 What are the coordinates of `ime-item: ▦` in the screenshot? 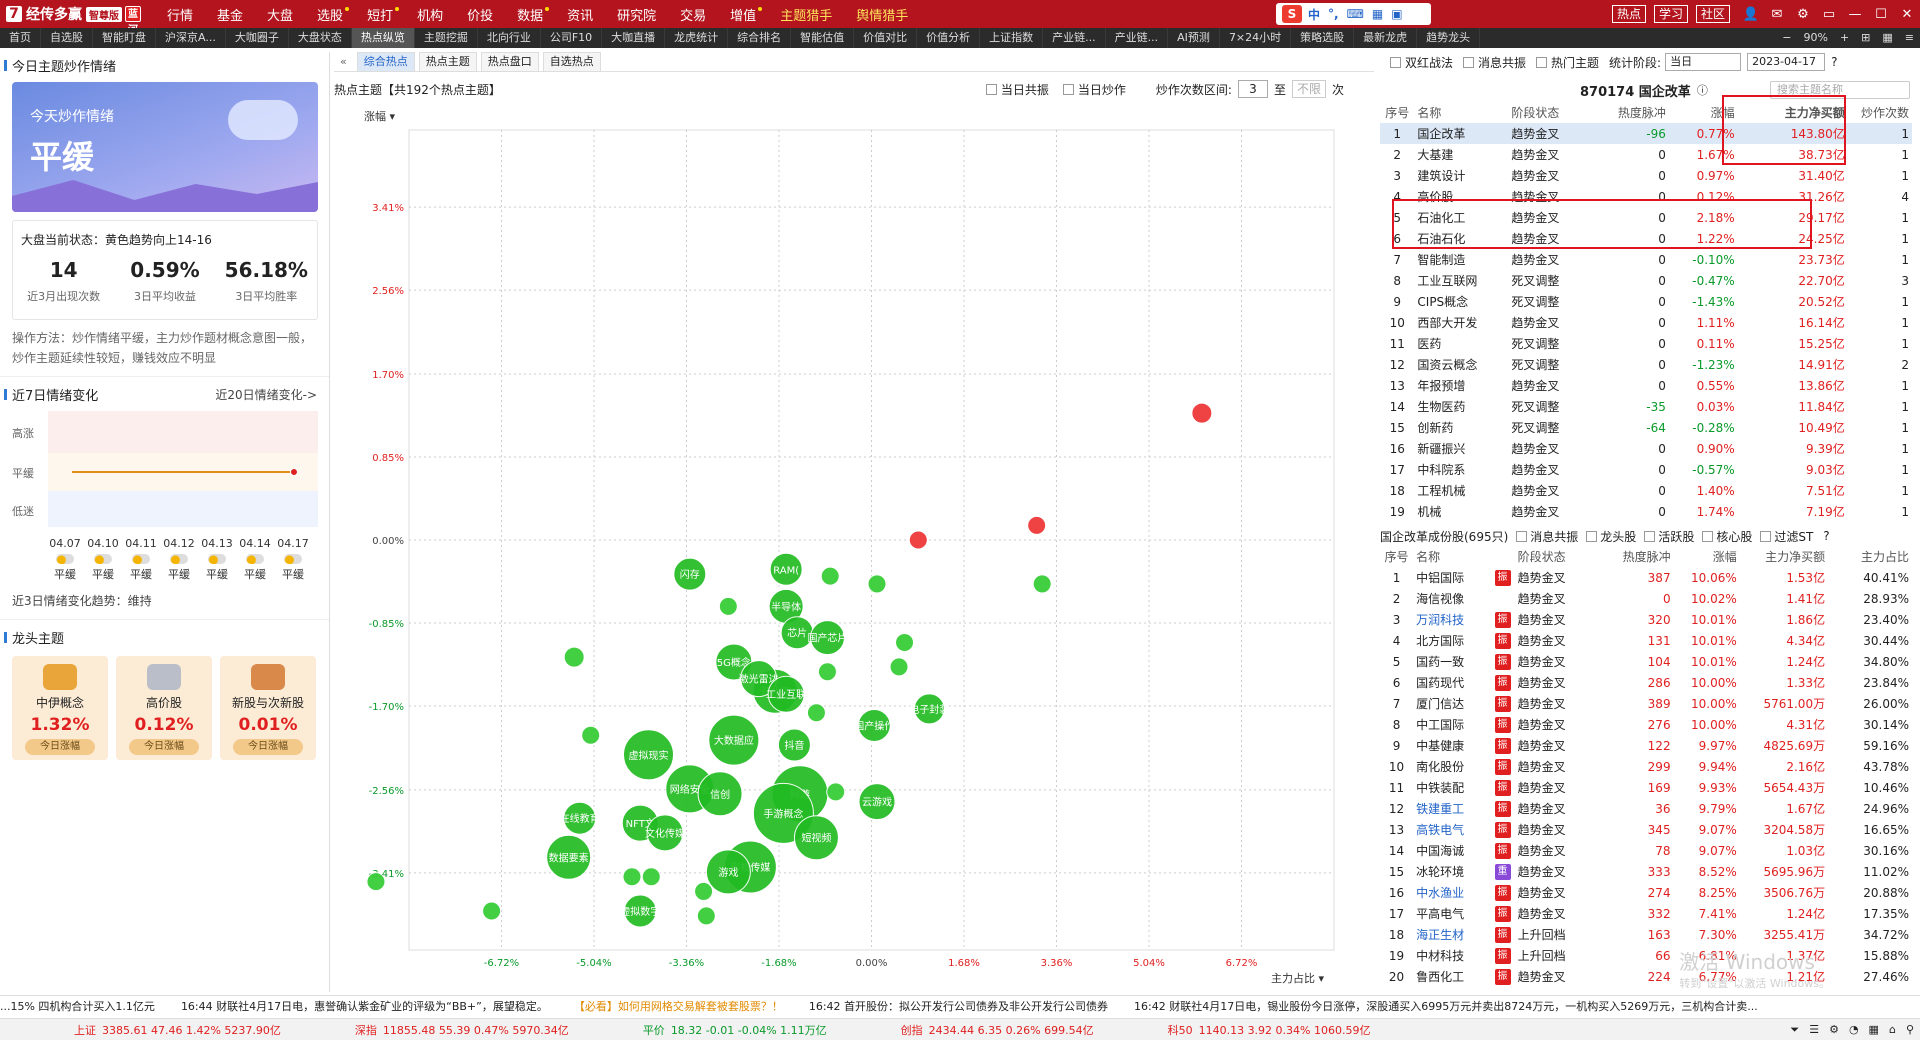 It's located at (1377, 14).